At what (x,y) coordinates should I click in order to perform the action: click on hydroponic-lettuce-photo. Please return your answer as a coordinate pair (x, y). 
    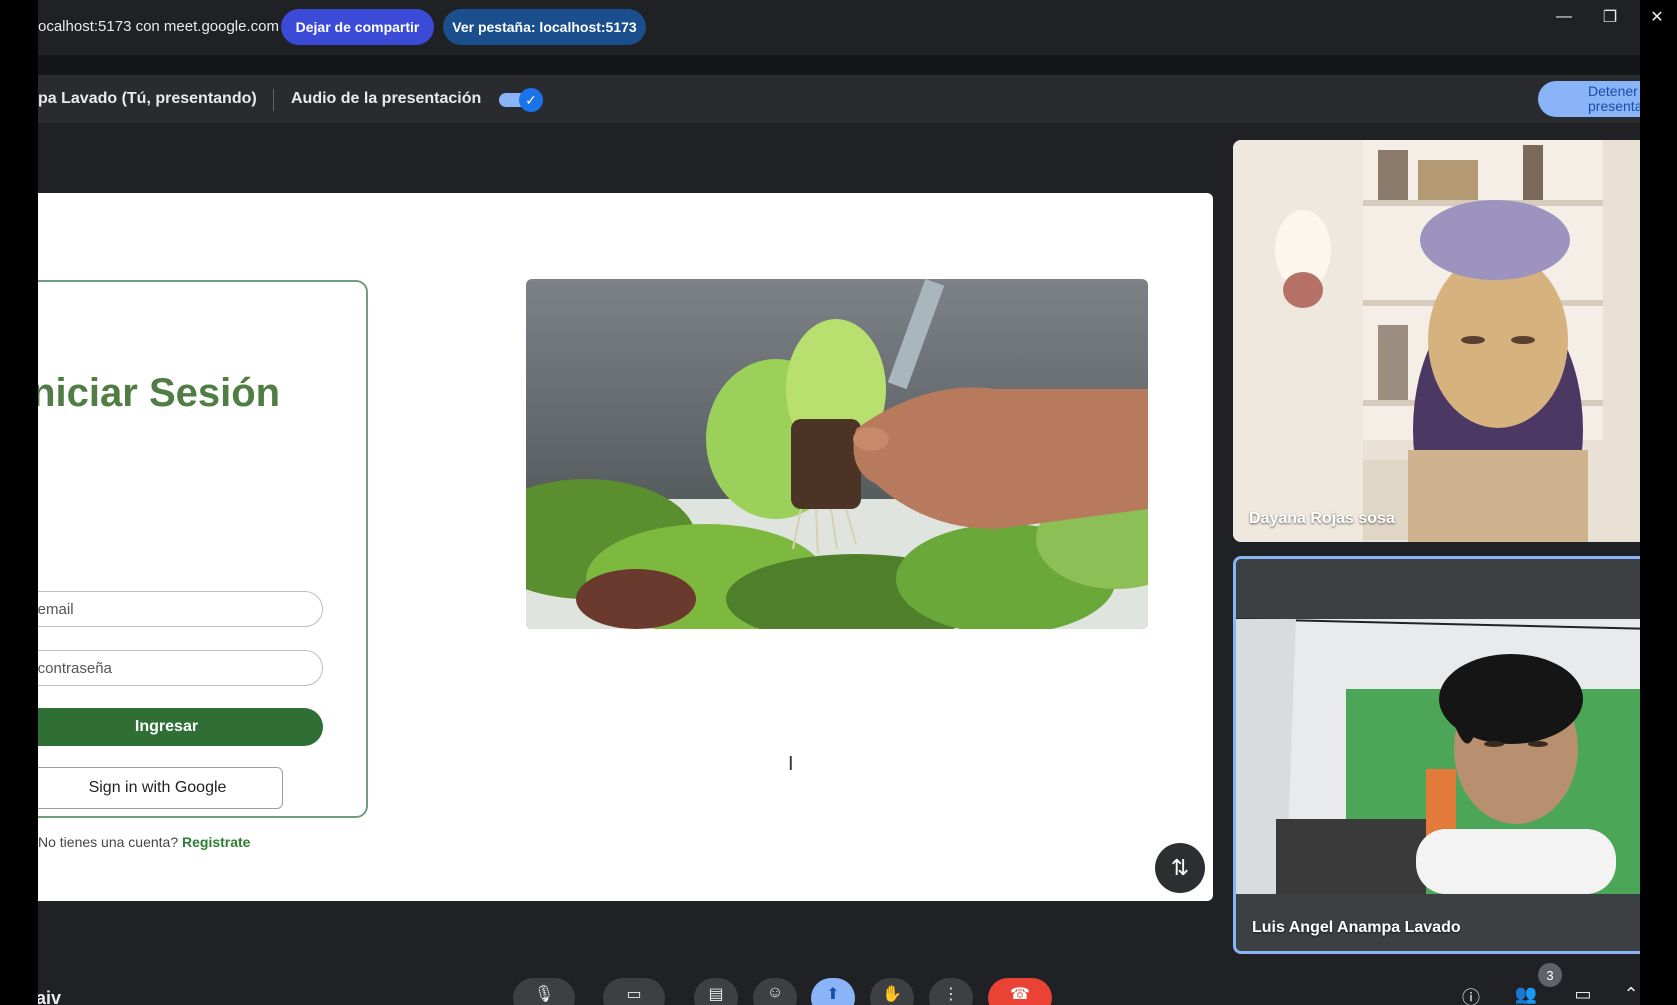
    Looking at the image, I should click on (837, 454).